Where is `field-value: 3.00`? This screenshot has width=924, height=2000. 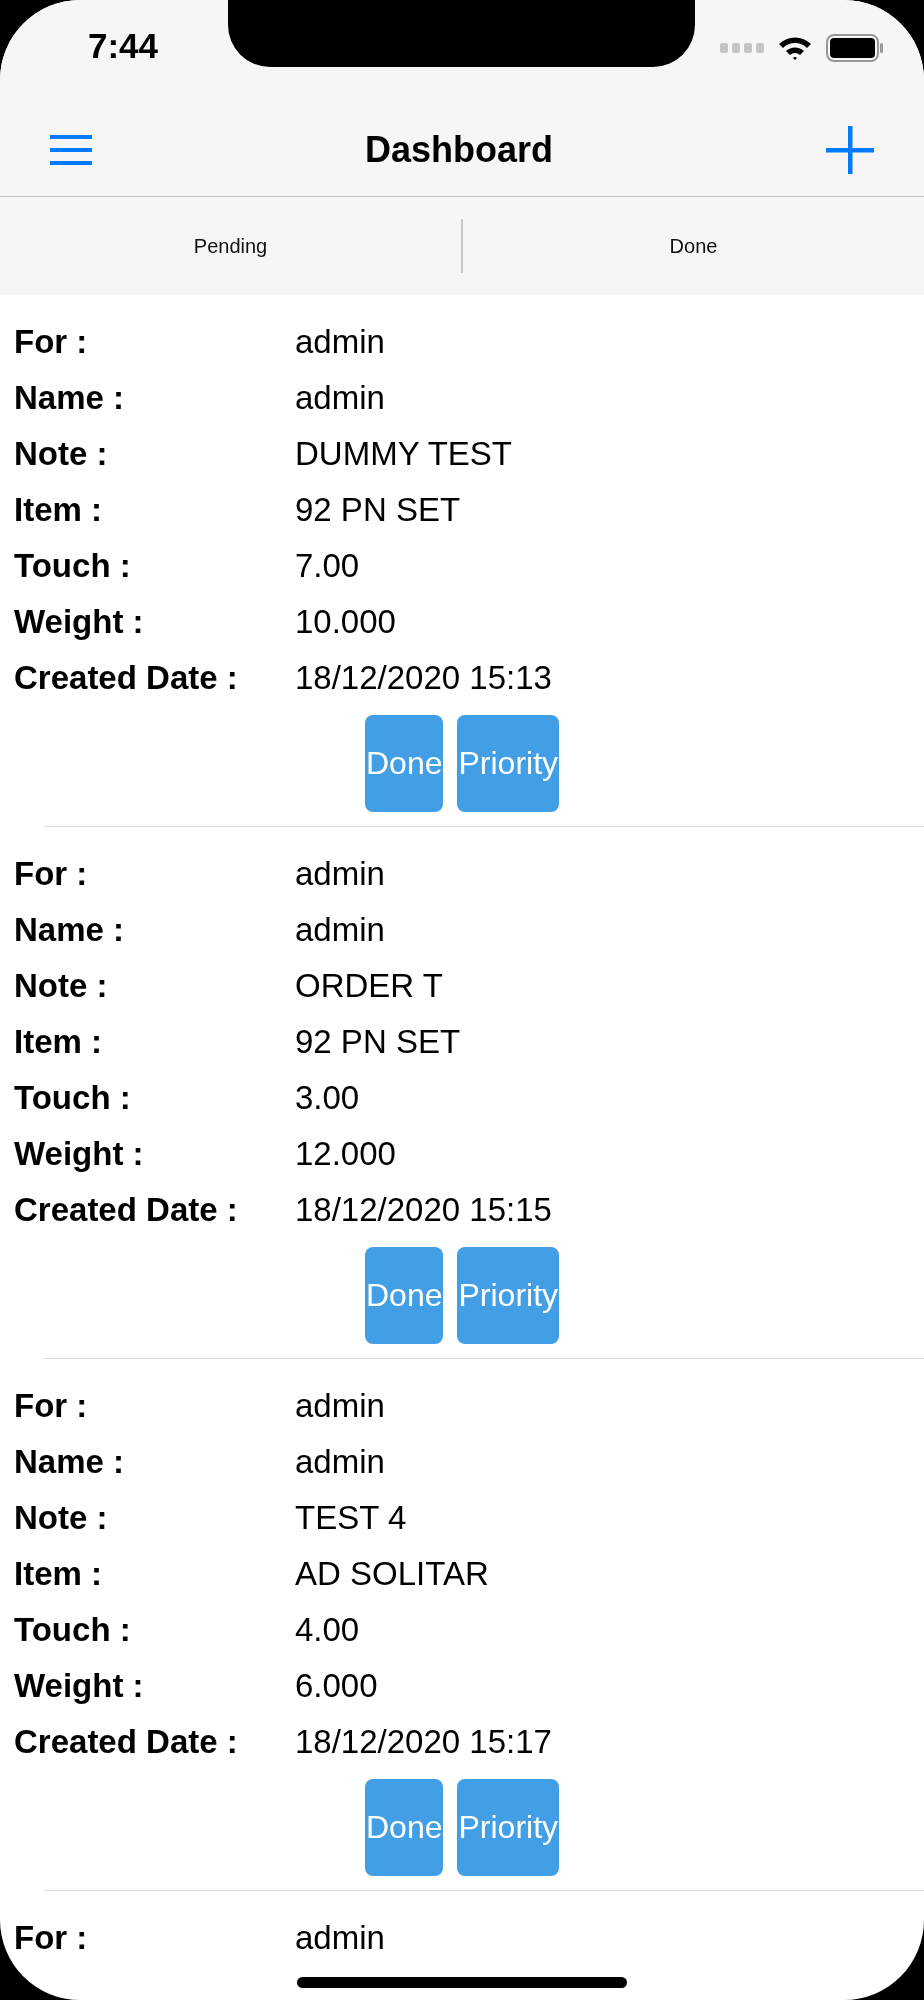 field-value: 3.00 is located at coordinates (327, 1098).